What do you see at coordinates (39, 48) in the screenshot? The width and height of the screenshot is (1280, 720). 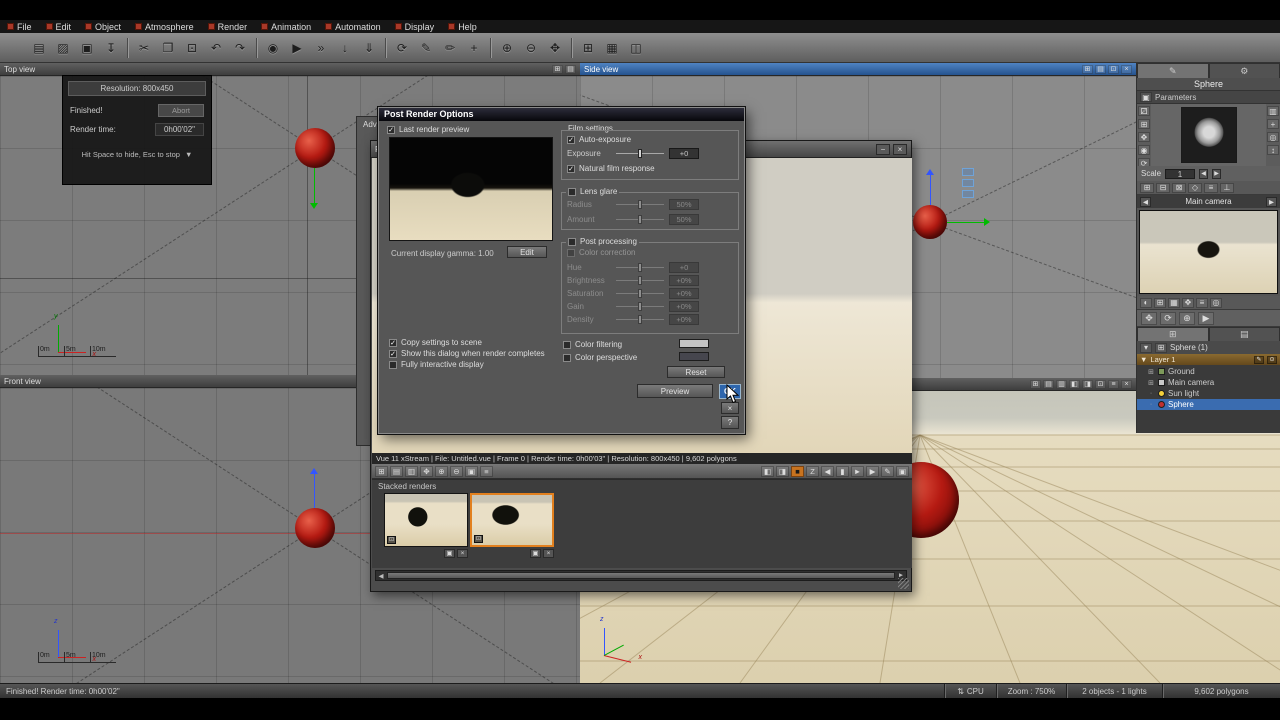 I see `new-scene-icon: ▤` at bounding box center [39, 48].